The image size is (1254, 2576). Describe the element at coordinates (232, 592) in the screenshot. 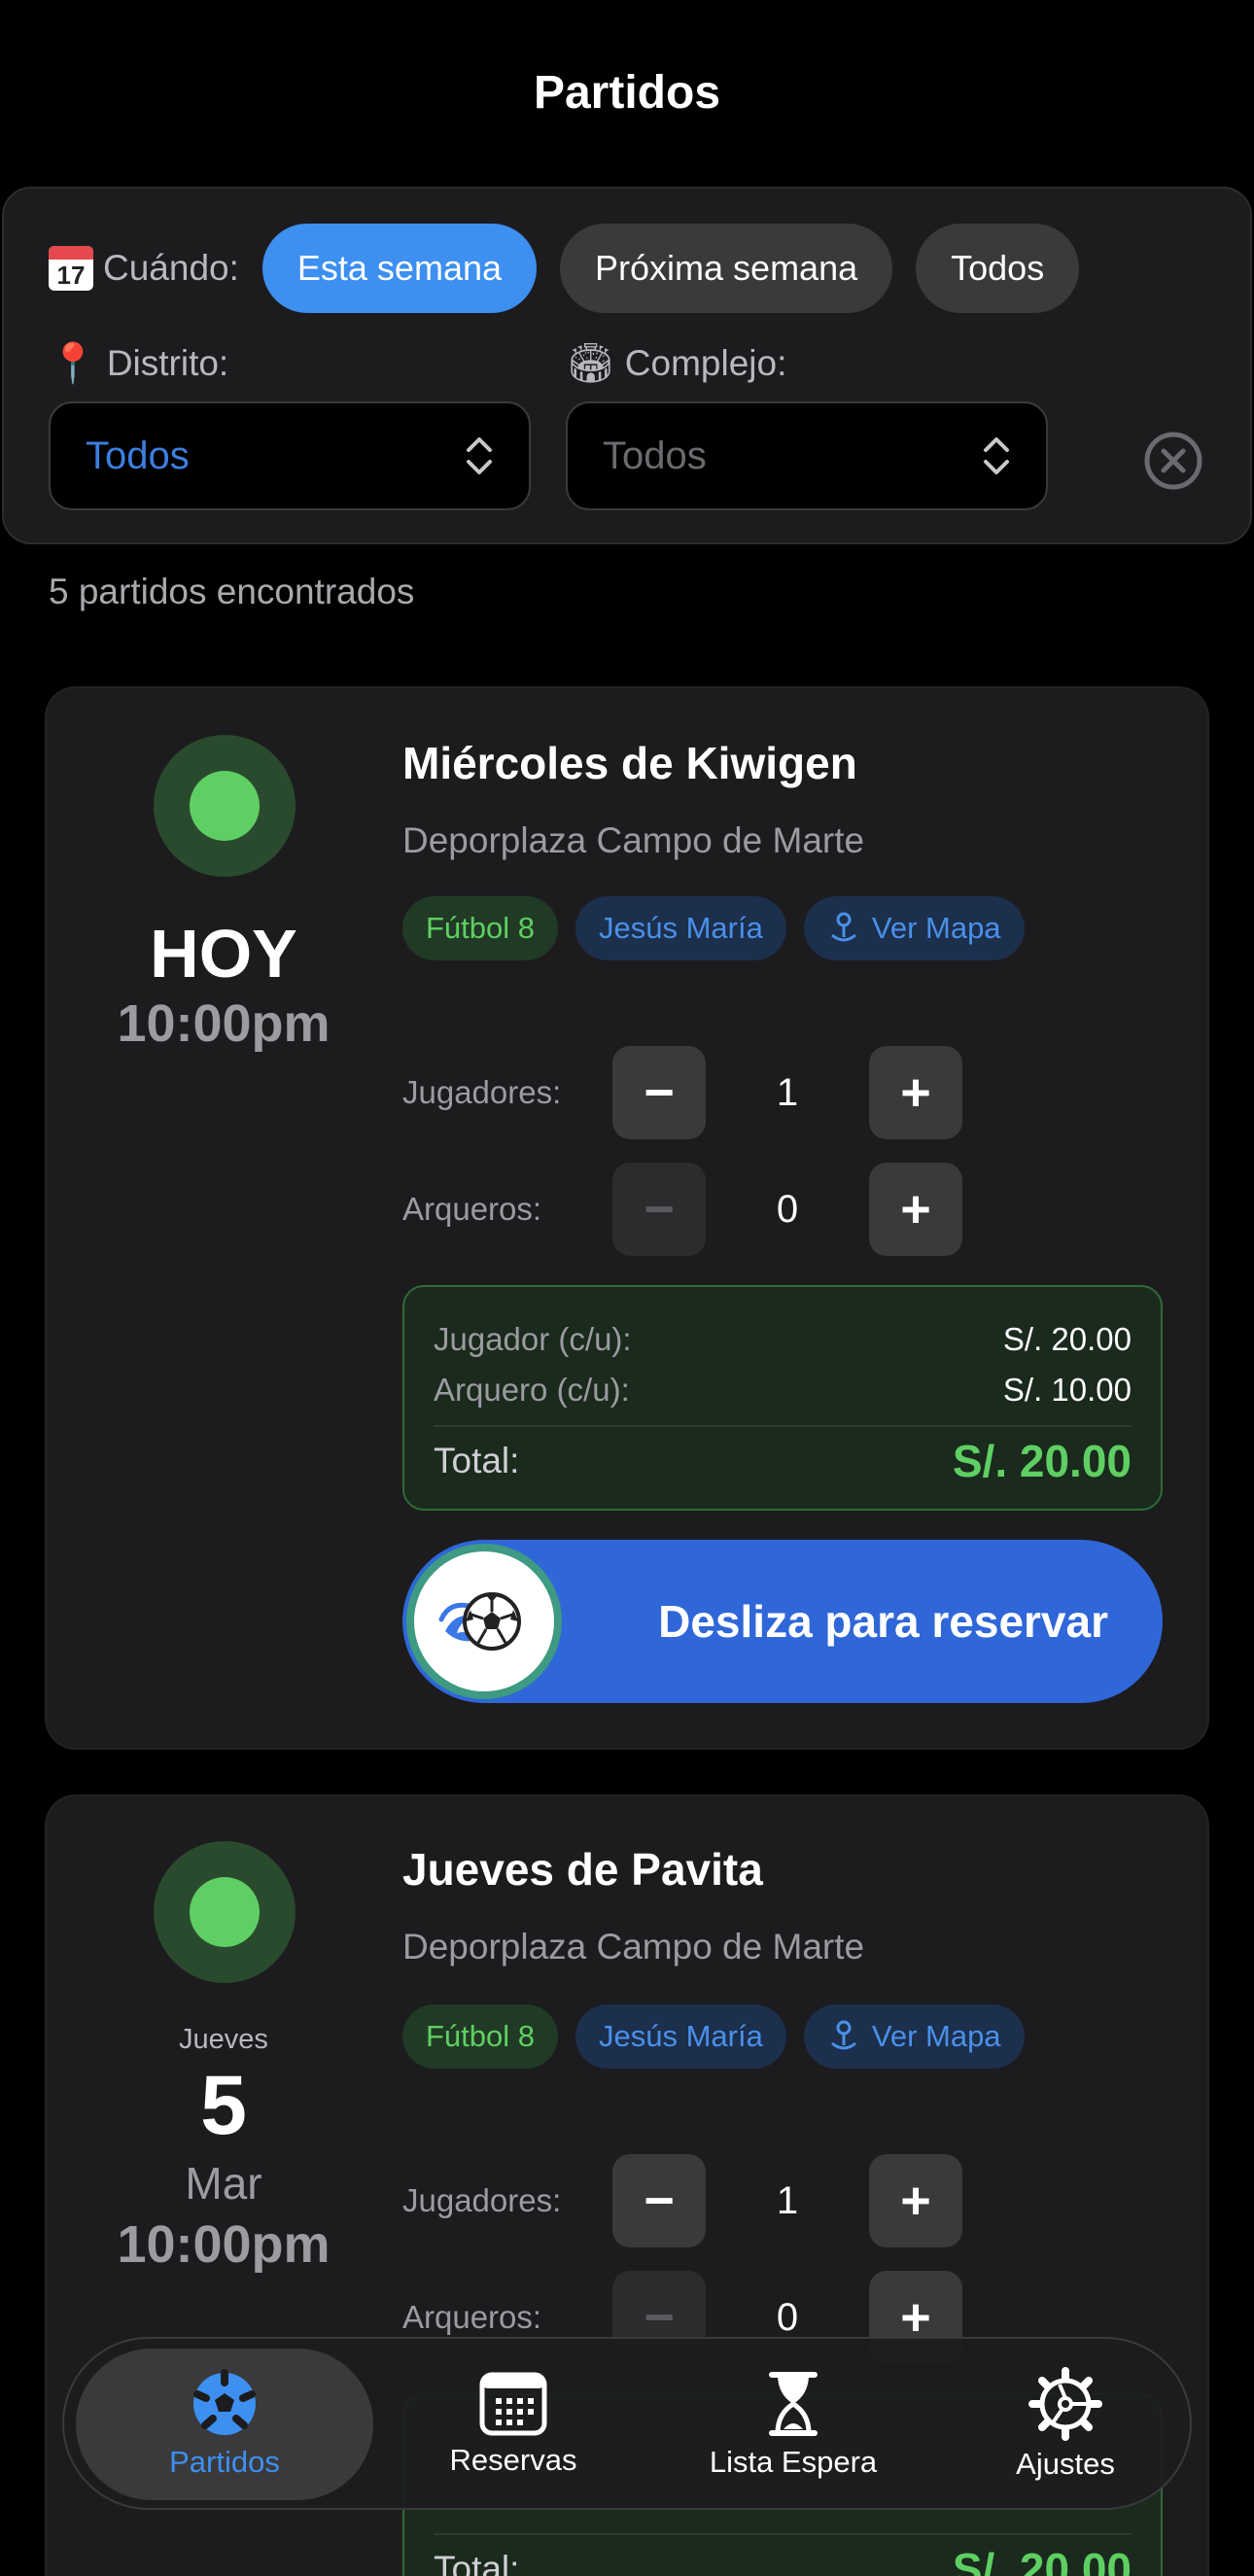

I see `results-count: 5 partidos encontrados` at that location.